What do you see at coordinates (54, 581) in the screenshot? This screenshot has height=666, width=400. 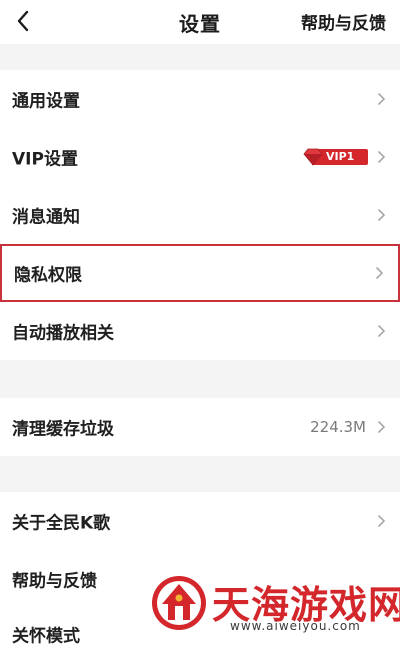 I see `settings-item-label: 帮助与反馈` at bounding box center [54, 581].